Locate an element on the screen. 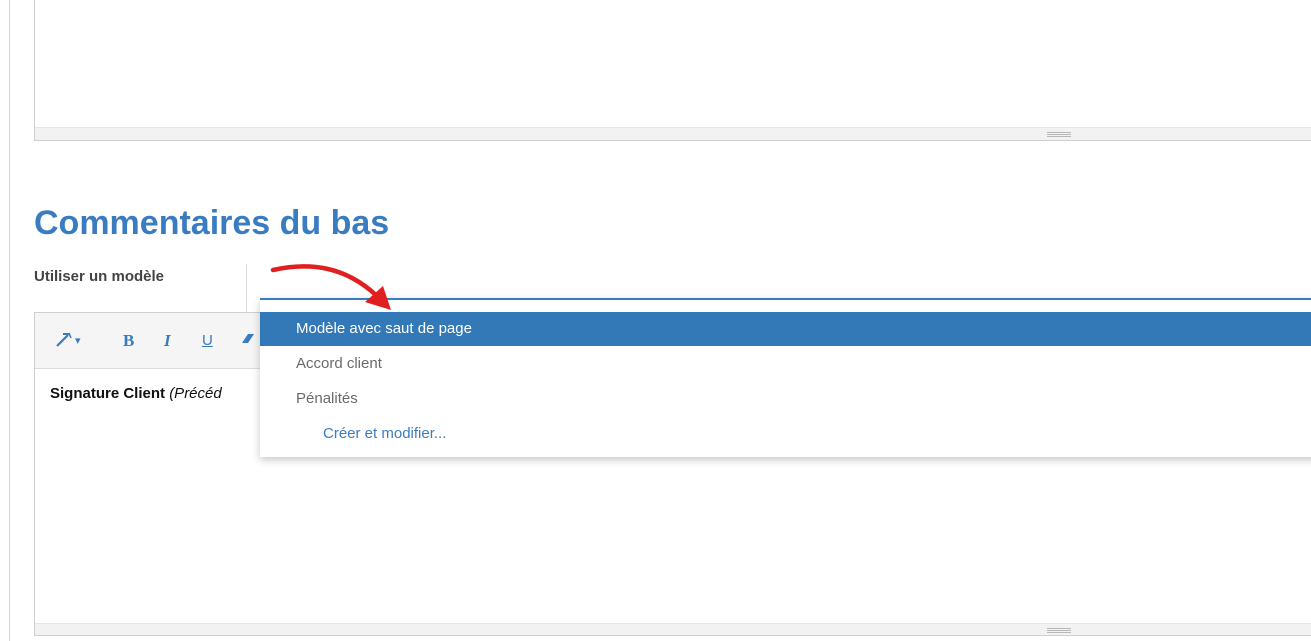  italic-button: I is located at coordinates (167, 341).